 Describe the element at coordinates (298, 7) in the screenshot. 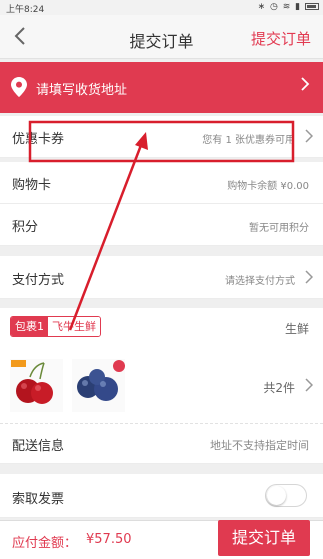

I see `signal-icon: ▮` at that location.